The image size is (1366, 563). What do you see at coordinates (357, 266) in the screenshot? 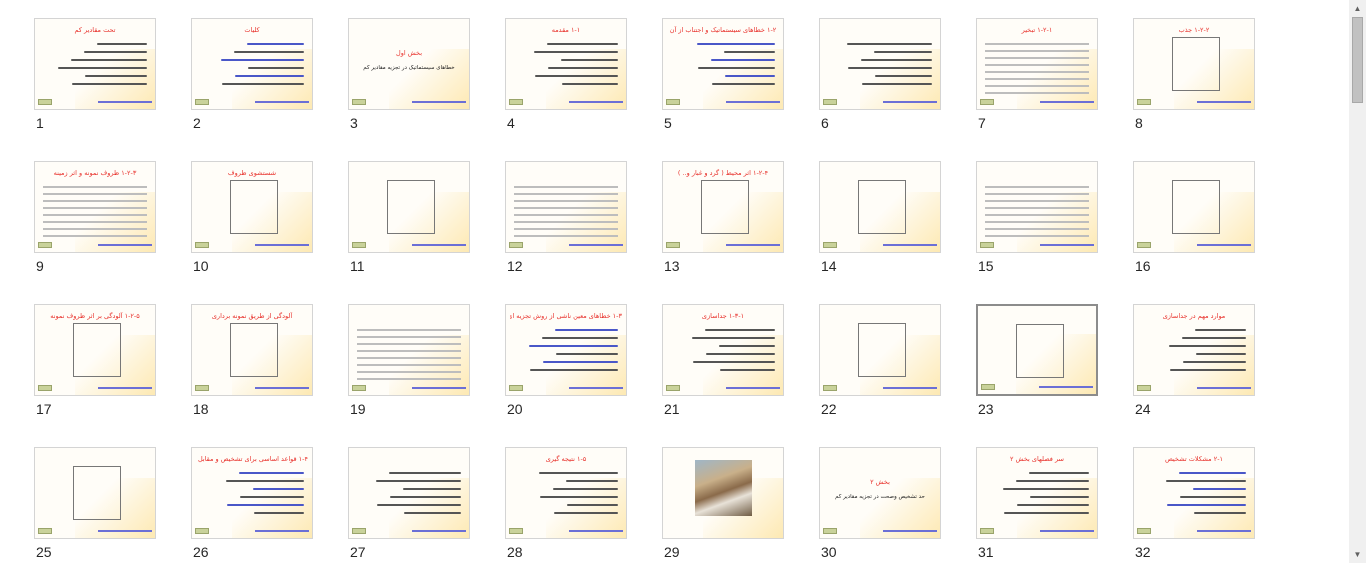
I see `slide-number: 11` at bounding box center [357, 266].